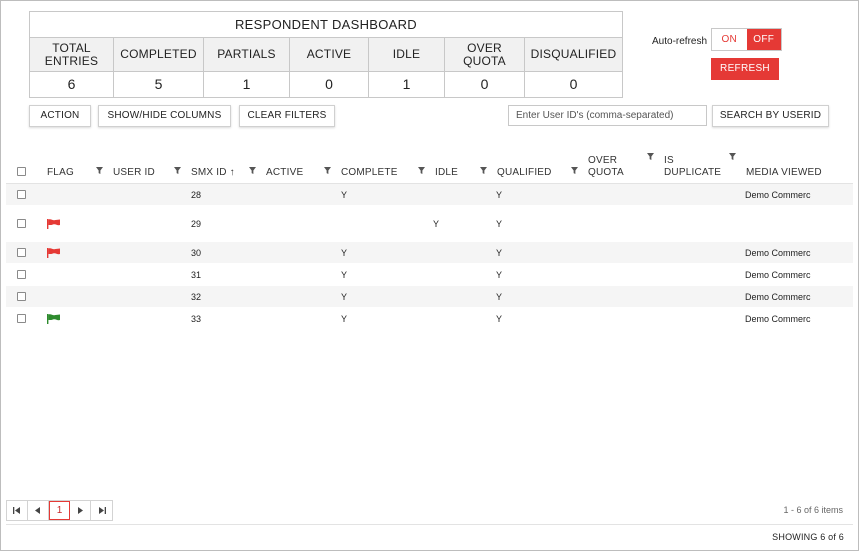 The image size is (859, 551). Describe the element at coordinates (38, 510) in the screenshot. I see `prev-page-icon` at that location.